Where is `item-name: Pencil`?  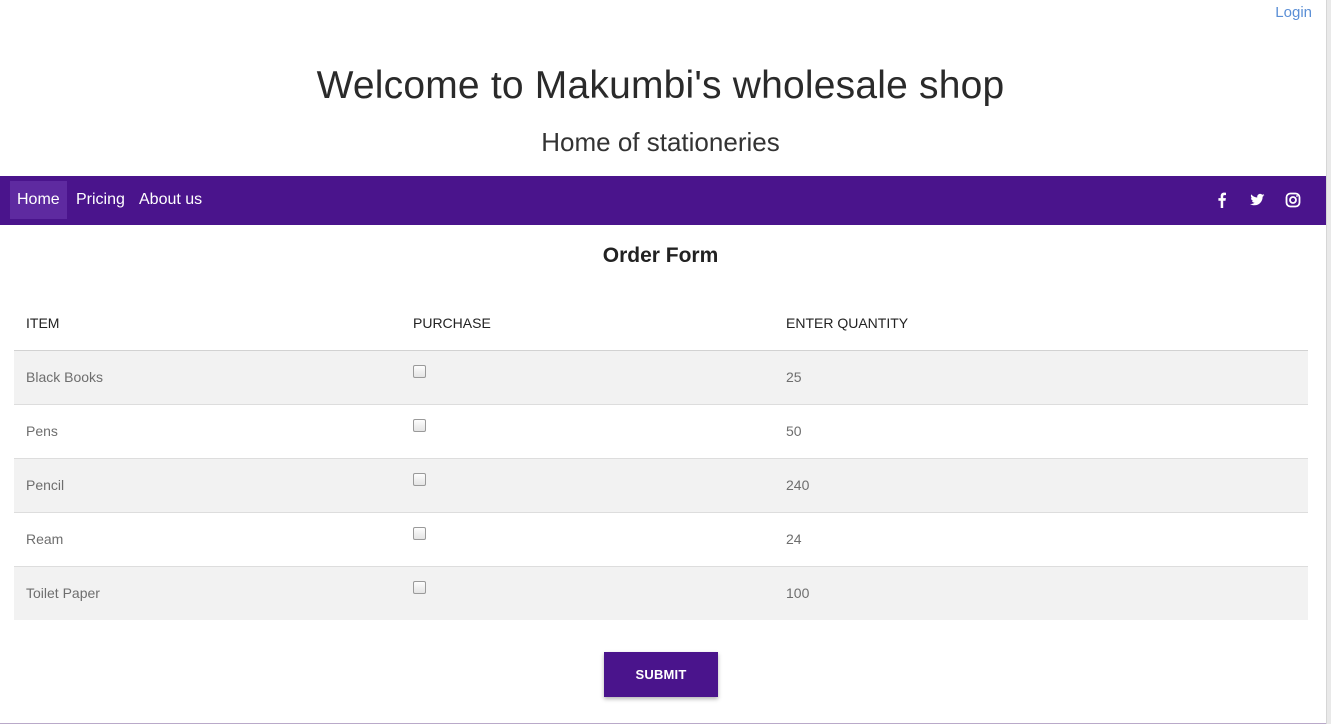
item-name: Pencil is located at coordinates (207, 485).